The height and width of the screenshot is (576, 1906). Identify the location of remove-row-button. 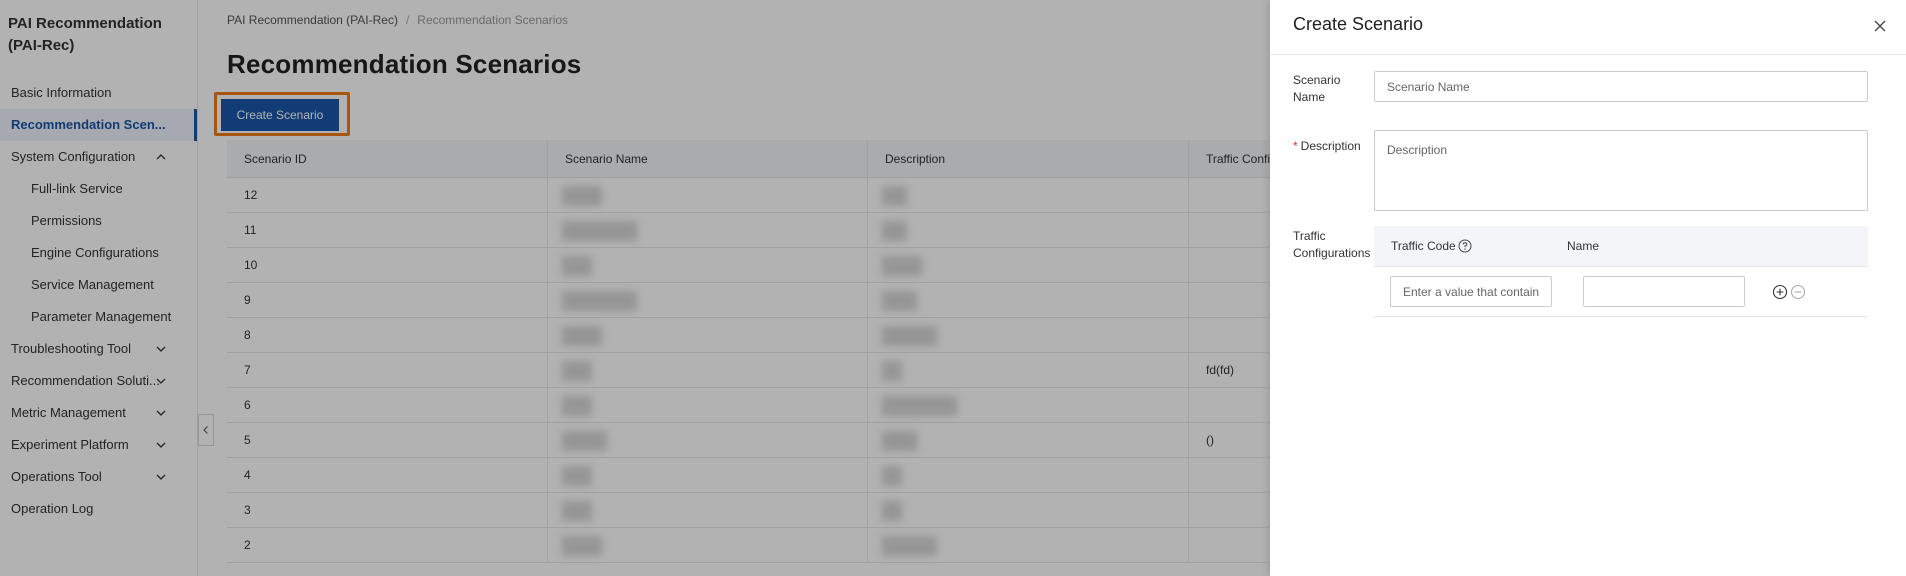
(1798, 292).